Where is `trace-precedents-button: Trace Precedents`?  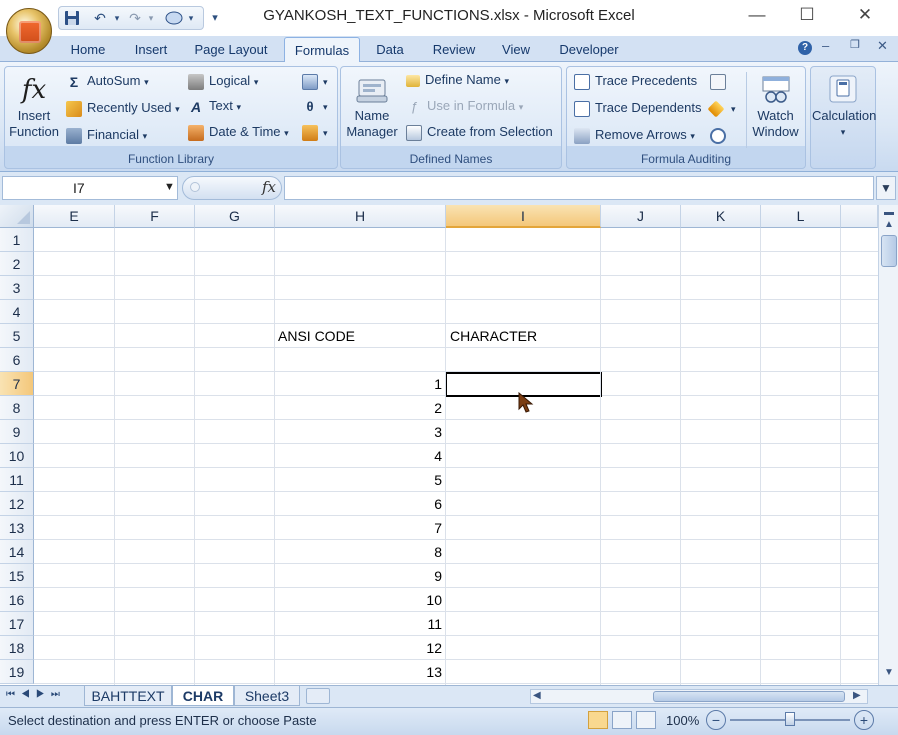 trace-precedents-button: Trace Precedents is located at coordinates (635, 81).